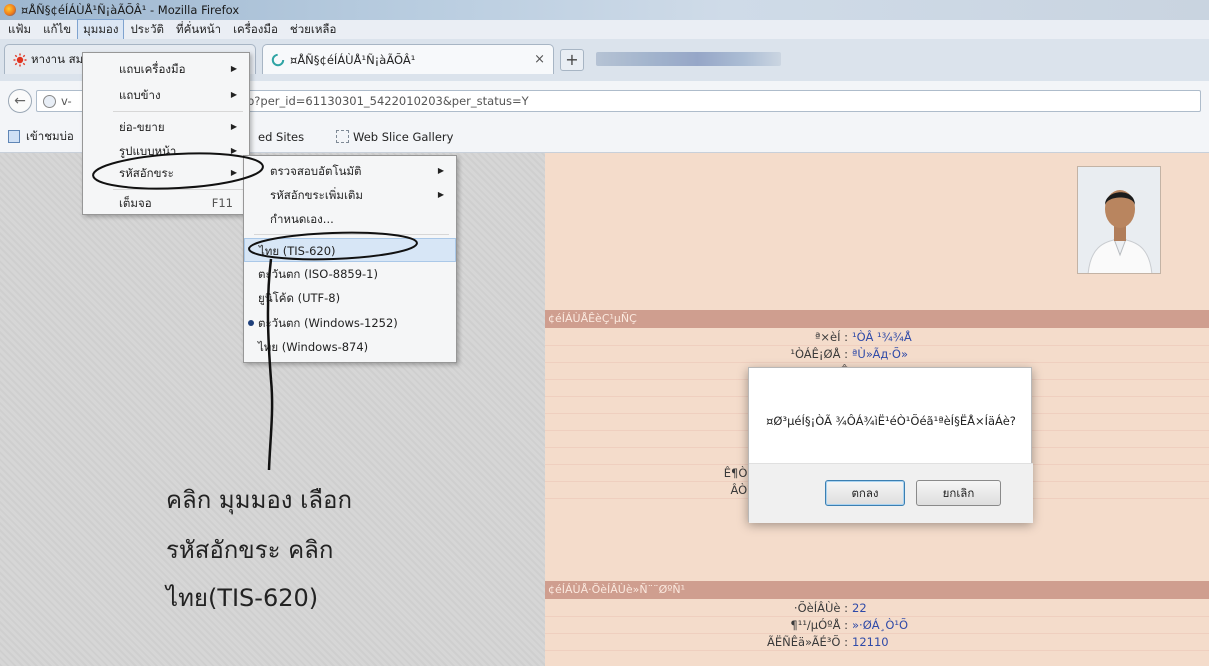 This screenshot has height=666, width=1209. Describe the element at coordinates (880, 625) in the screenshot. I see `info-value: »·ØÁ¸Ò¹Õ` at that location.